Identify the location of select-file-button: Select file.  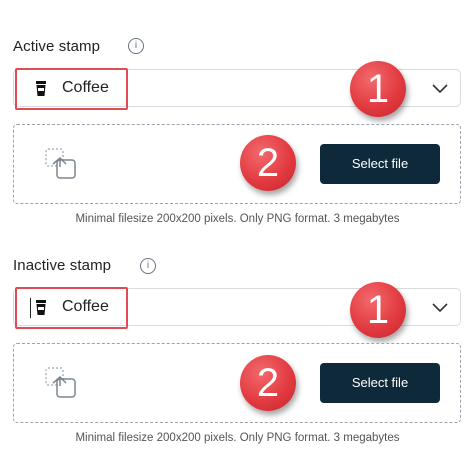
(380, 383).